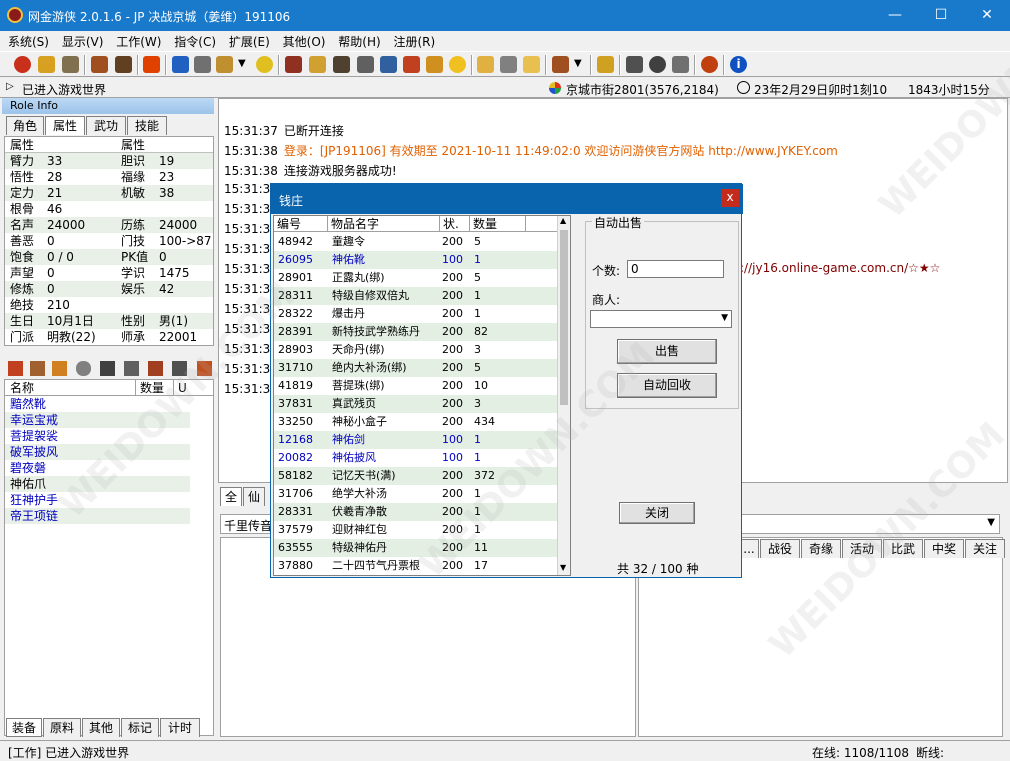  I want to click on count-input: 0, so click(675, 269).